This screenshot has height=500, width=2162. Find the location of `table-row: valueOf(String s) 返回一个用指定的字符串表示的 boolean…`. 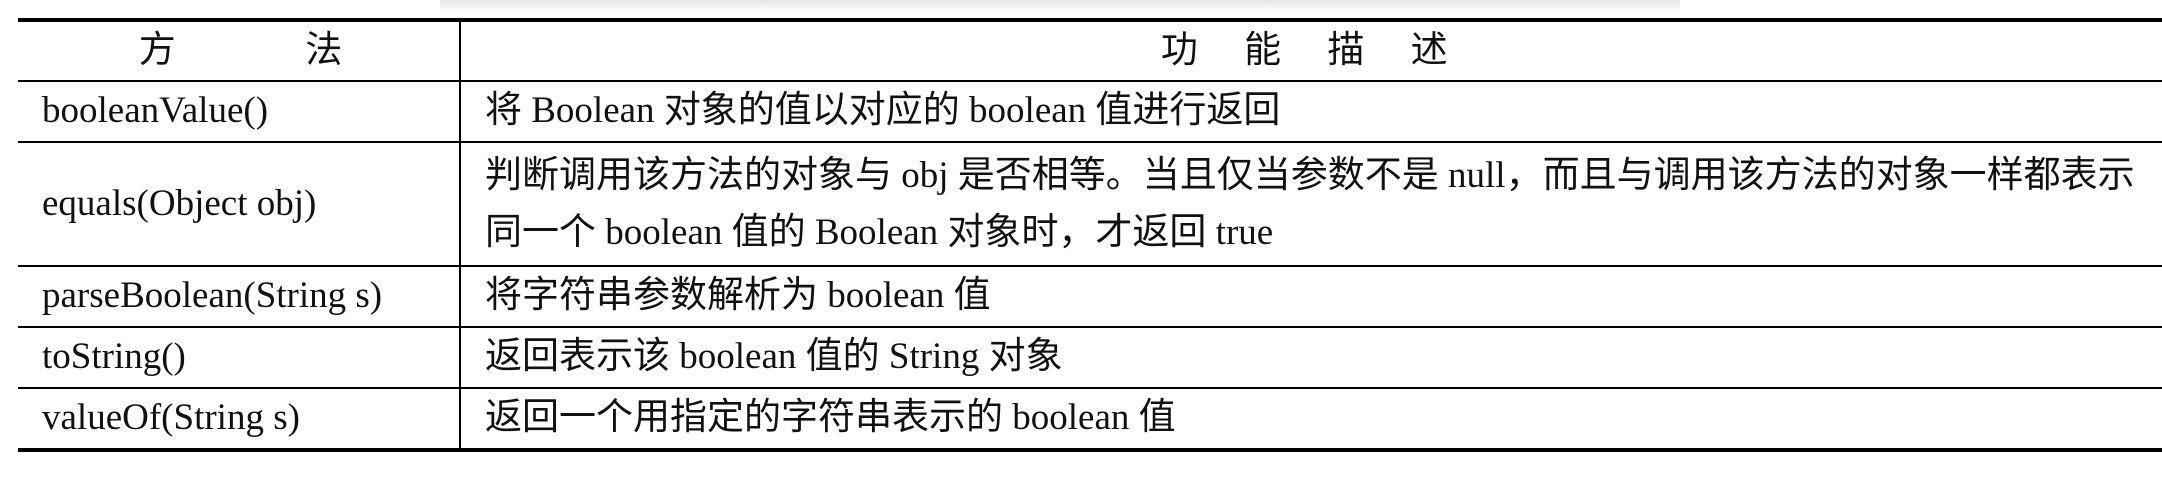

table-row: valueOf(String s) 返回一个用指定的字符串表示的 boolean… is located at coordinates (1090, 419).